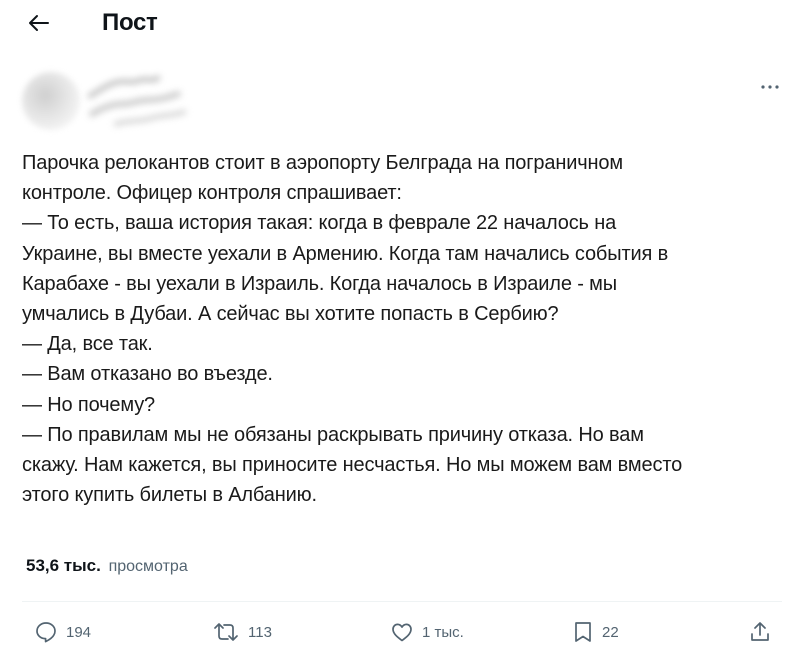  Describe the element at coordinates (226, 632) in the screenshot. I see `repost-icon` at that location.